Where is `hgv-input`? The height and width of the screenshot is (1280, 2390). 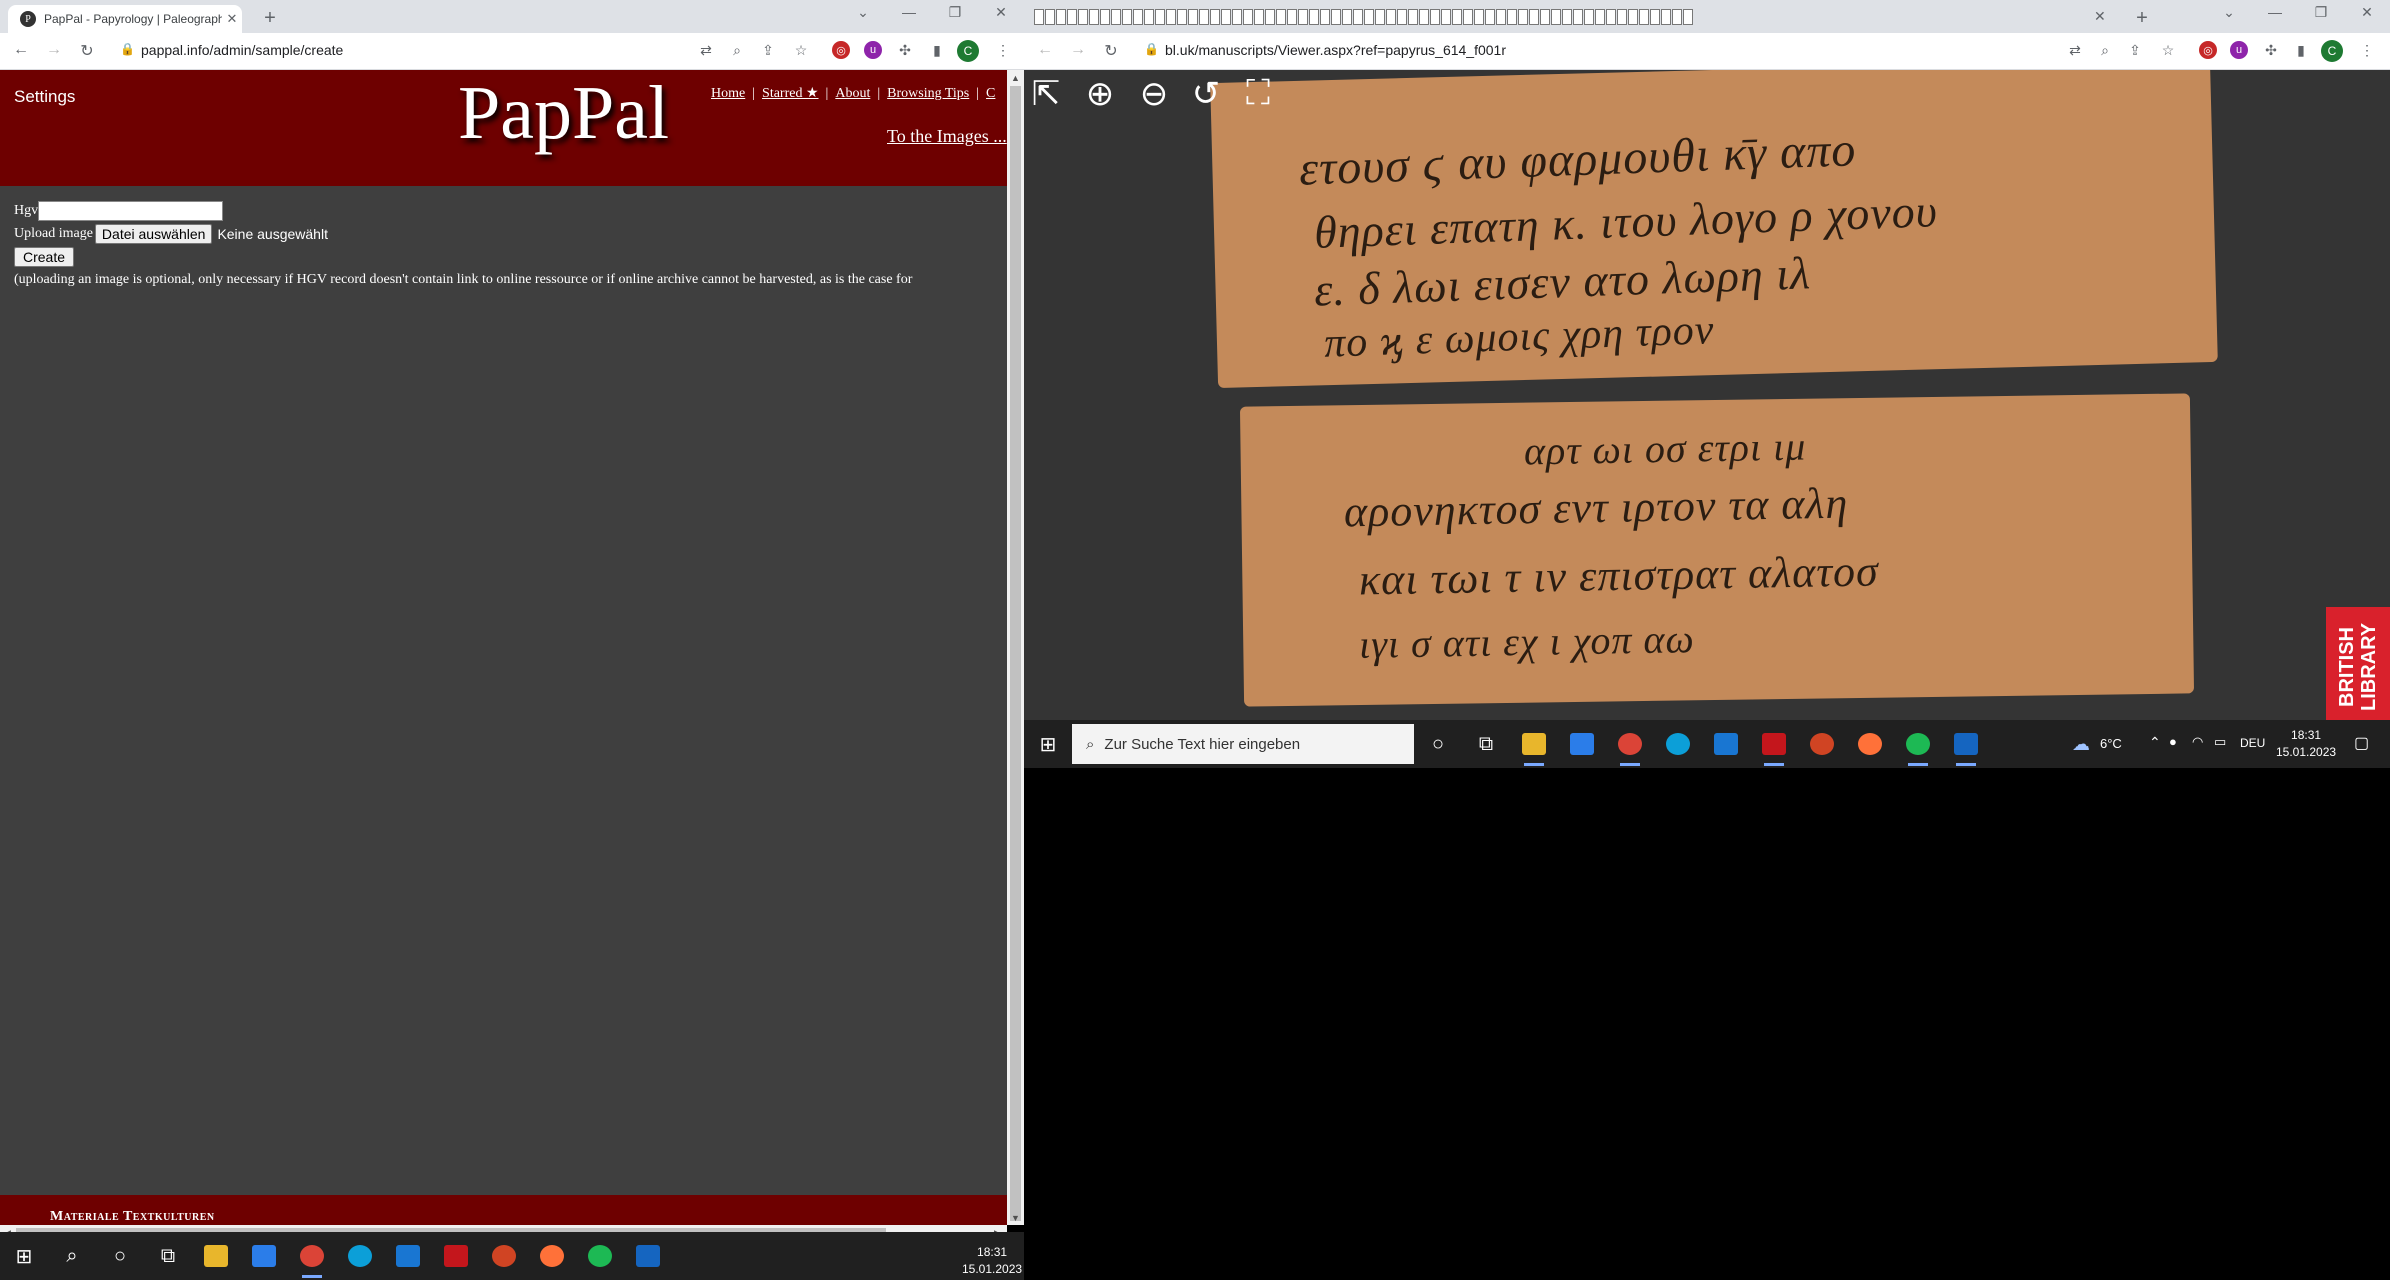 hgv-input is located at coordinates (131, 210).